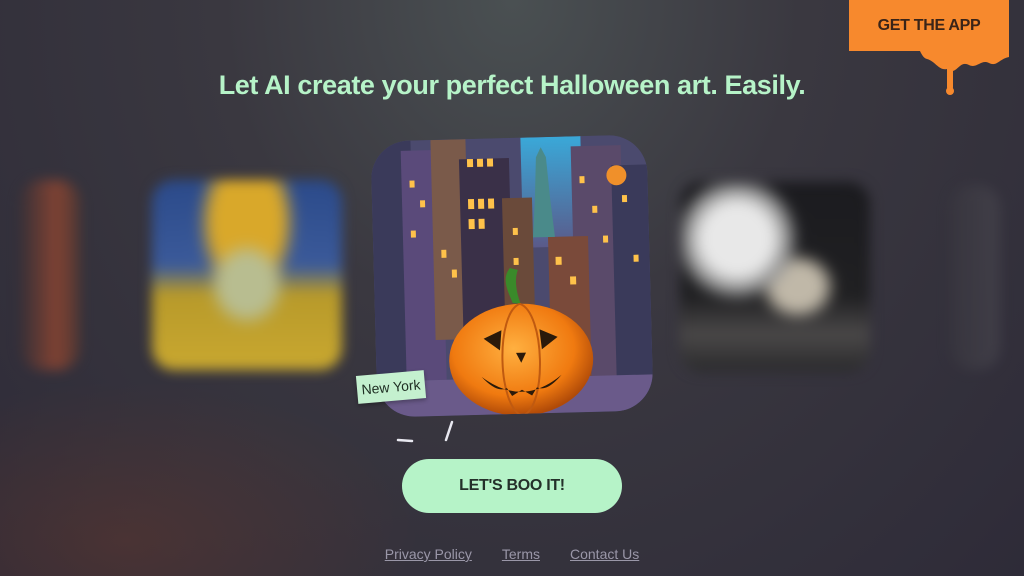 This screenshot has width=1024, height=576. What do you see at coordinates (521, 554) in the screenshot?
I see `terms-link: Terms` at bounding box center [521, 554].